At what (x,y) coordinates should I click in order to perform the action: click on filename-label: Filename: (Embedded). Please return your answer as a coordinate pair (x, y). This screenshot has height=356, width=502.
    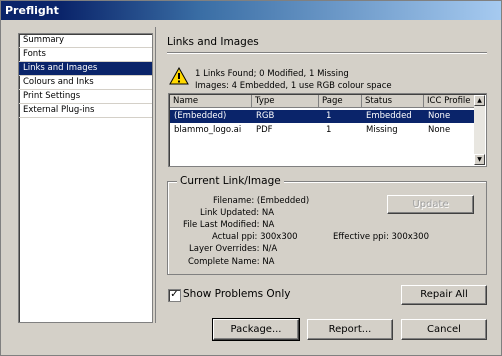
    Looking at the image, I should click on (261, 201).